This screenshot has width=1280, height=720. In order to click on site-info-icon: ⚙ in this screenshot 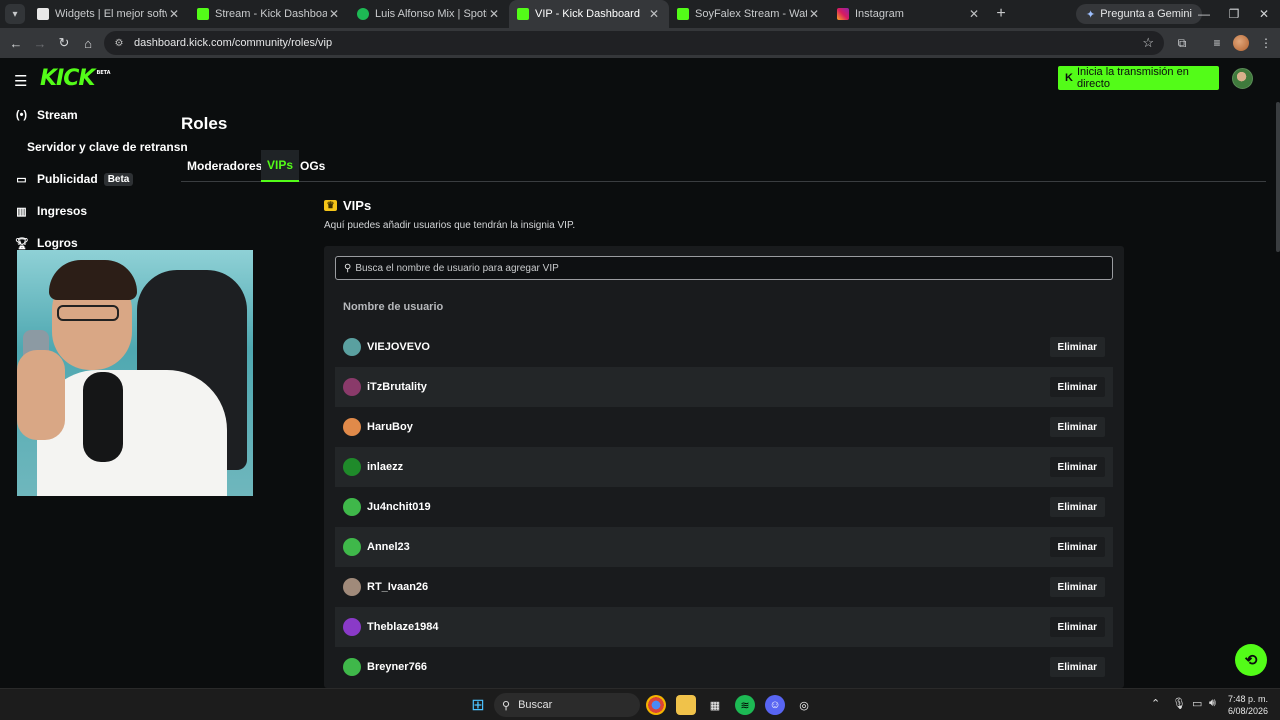, I will do `click(119, 43)`.